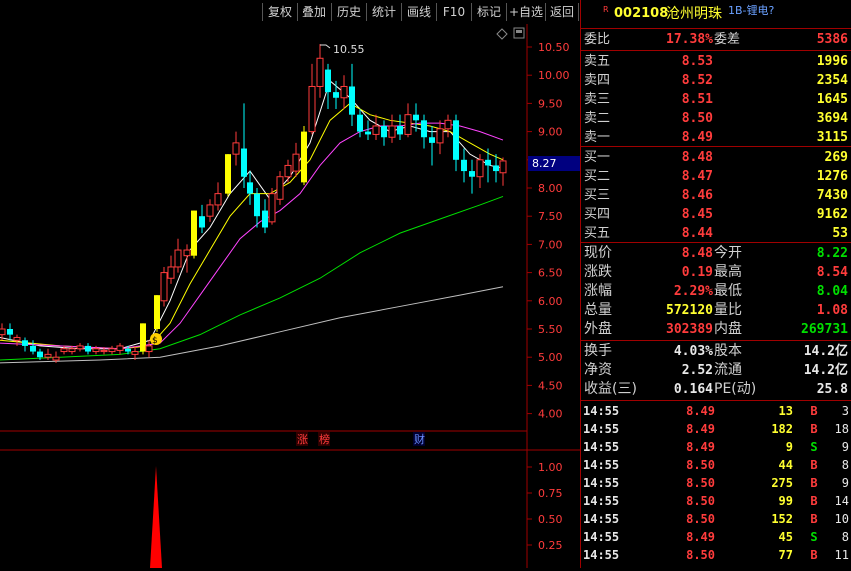 The width and height of the screenshot is (851, 571). I want to click on tick-row: 14:55 8.50 152 B 10, so click(716, 519).